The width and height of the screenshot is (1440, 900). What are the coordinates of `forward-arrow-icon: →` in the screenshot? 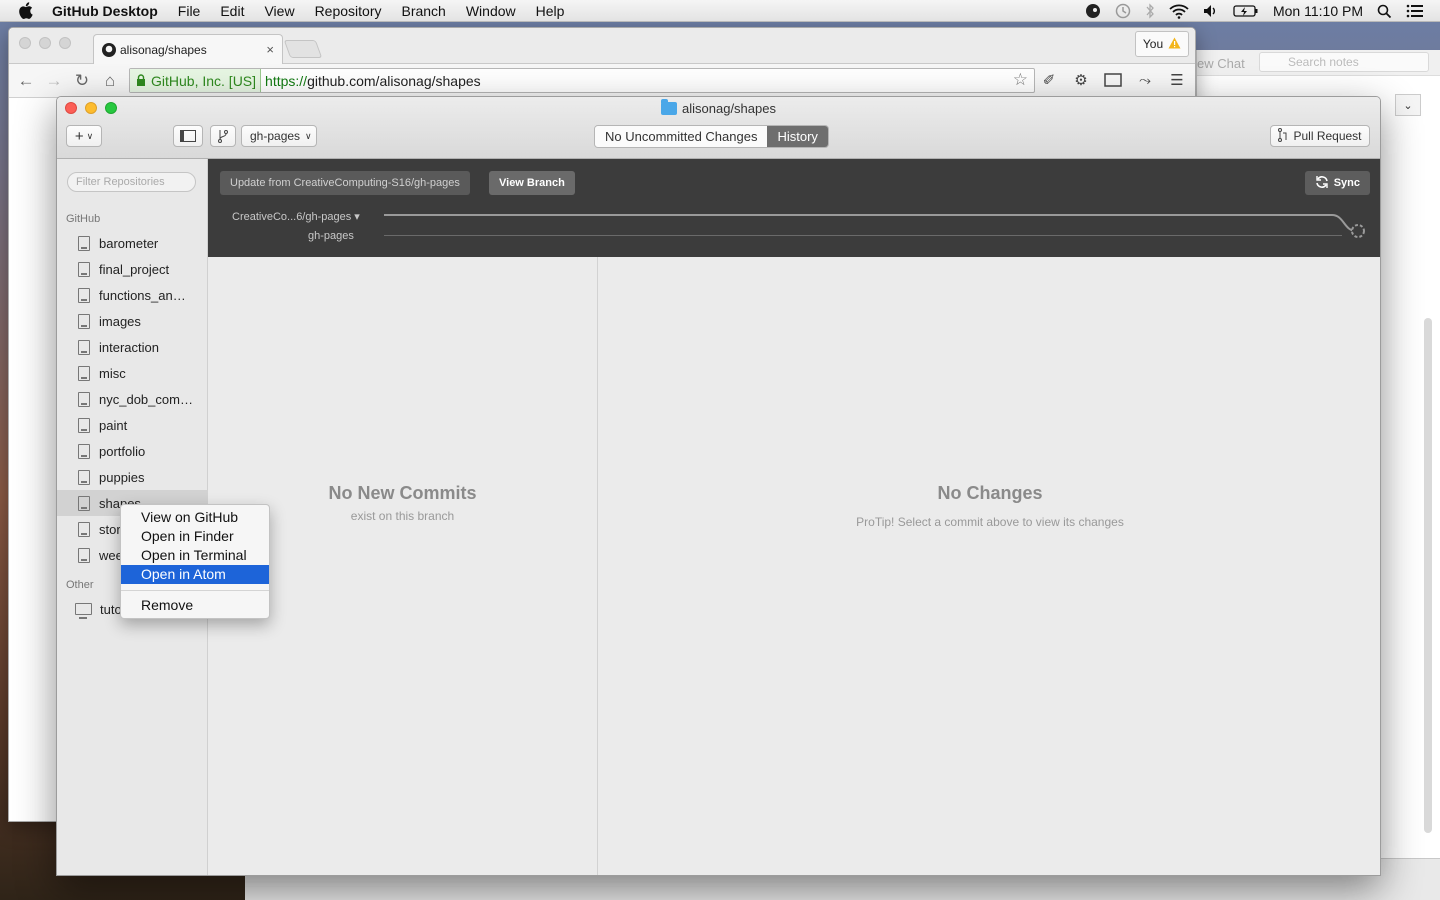 It's located at (54, 81).